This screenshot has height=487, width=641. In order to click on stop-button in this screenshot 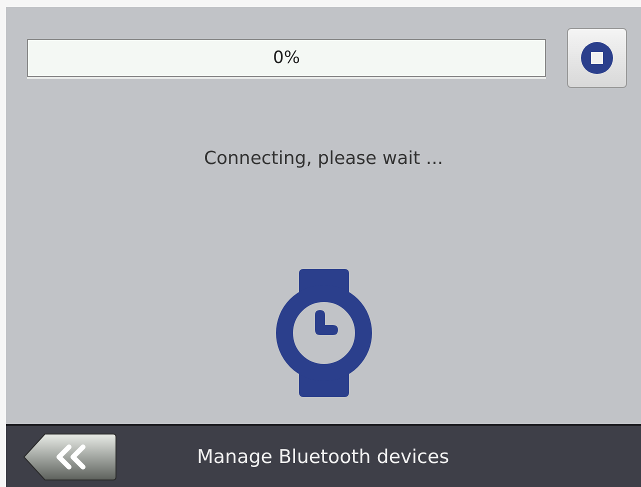, I will do `click(597, 58)`.